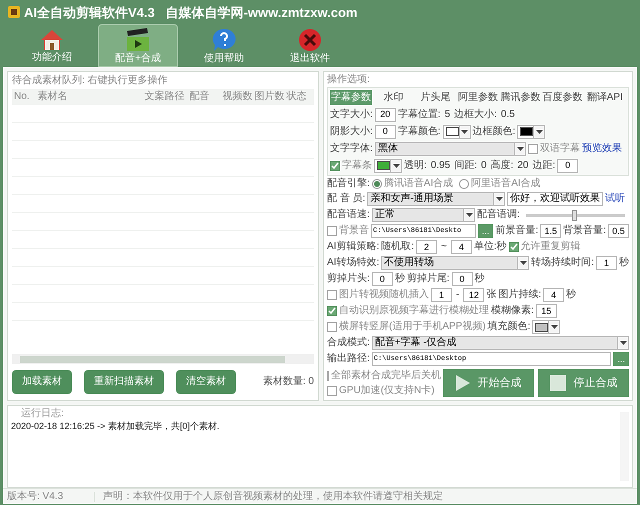 Image resolution: width=640 pixels, height=505 pixels. I want to click on group-title: 操作选项:, so click(349, 80).